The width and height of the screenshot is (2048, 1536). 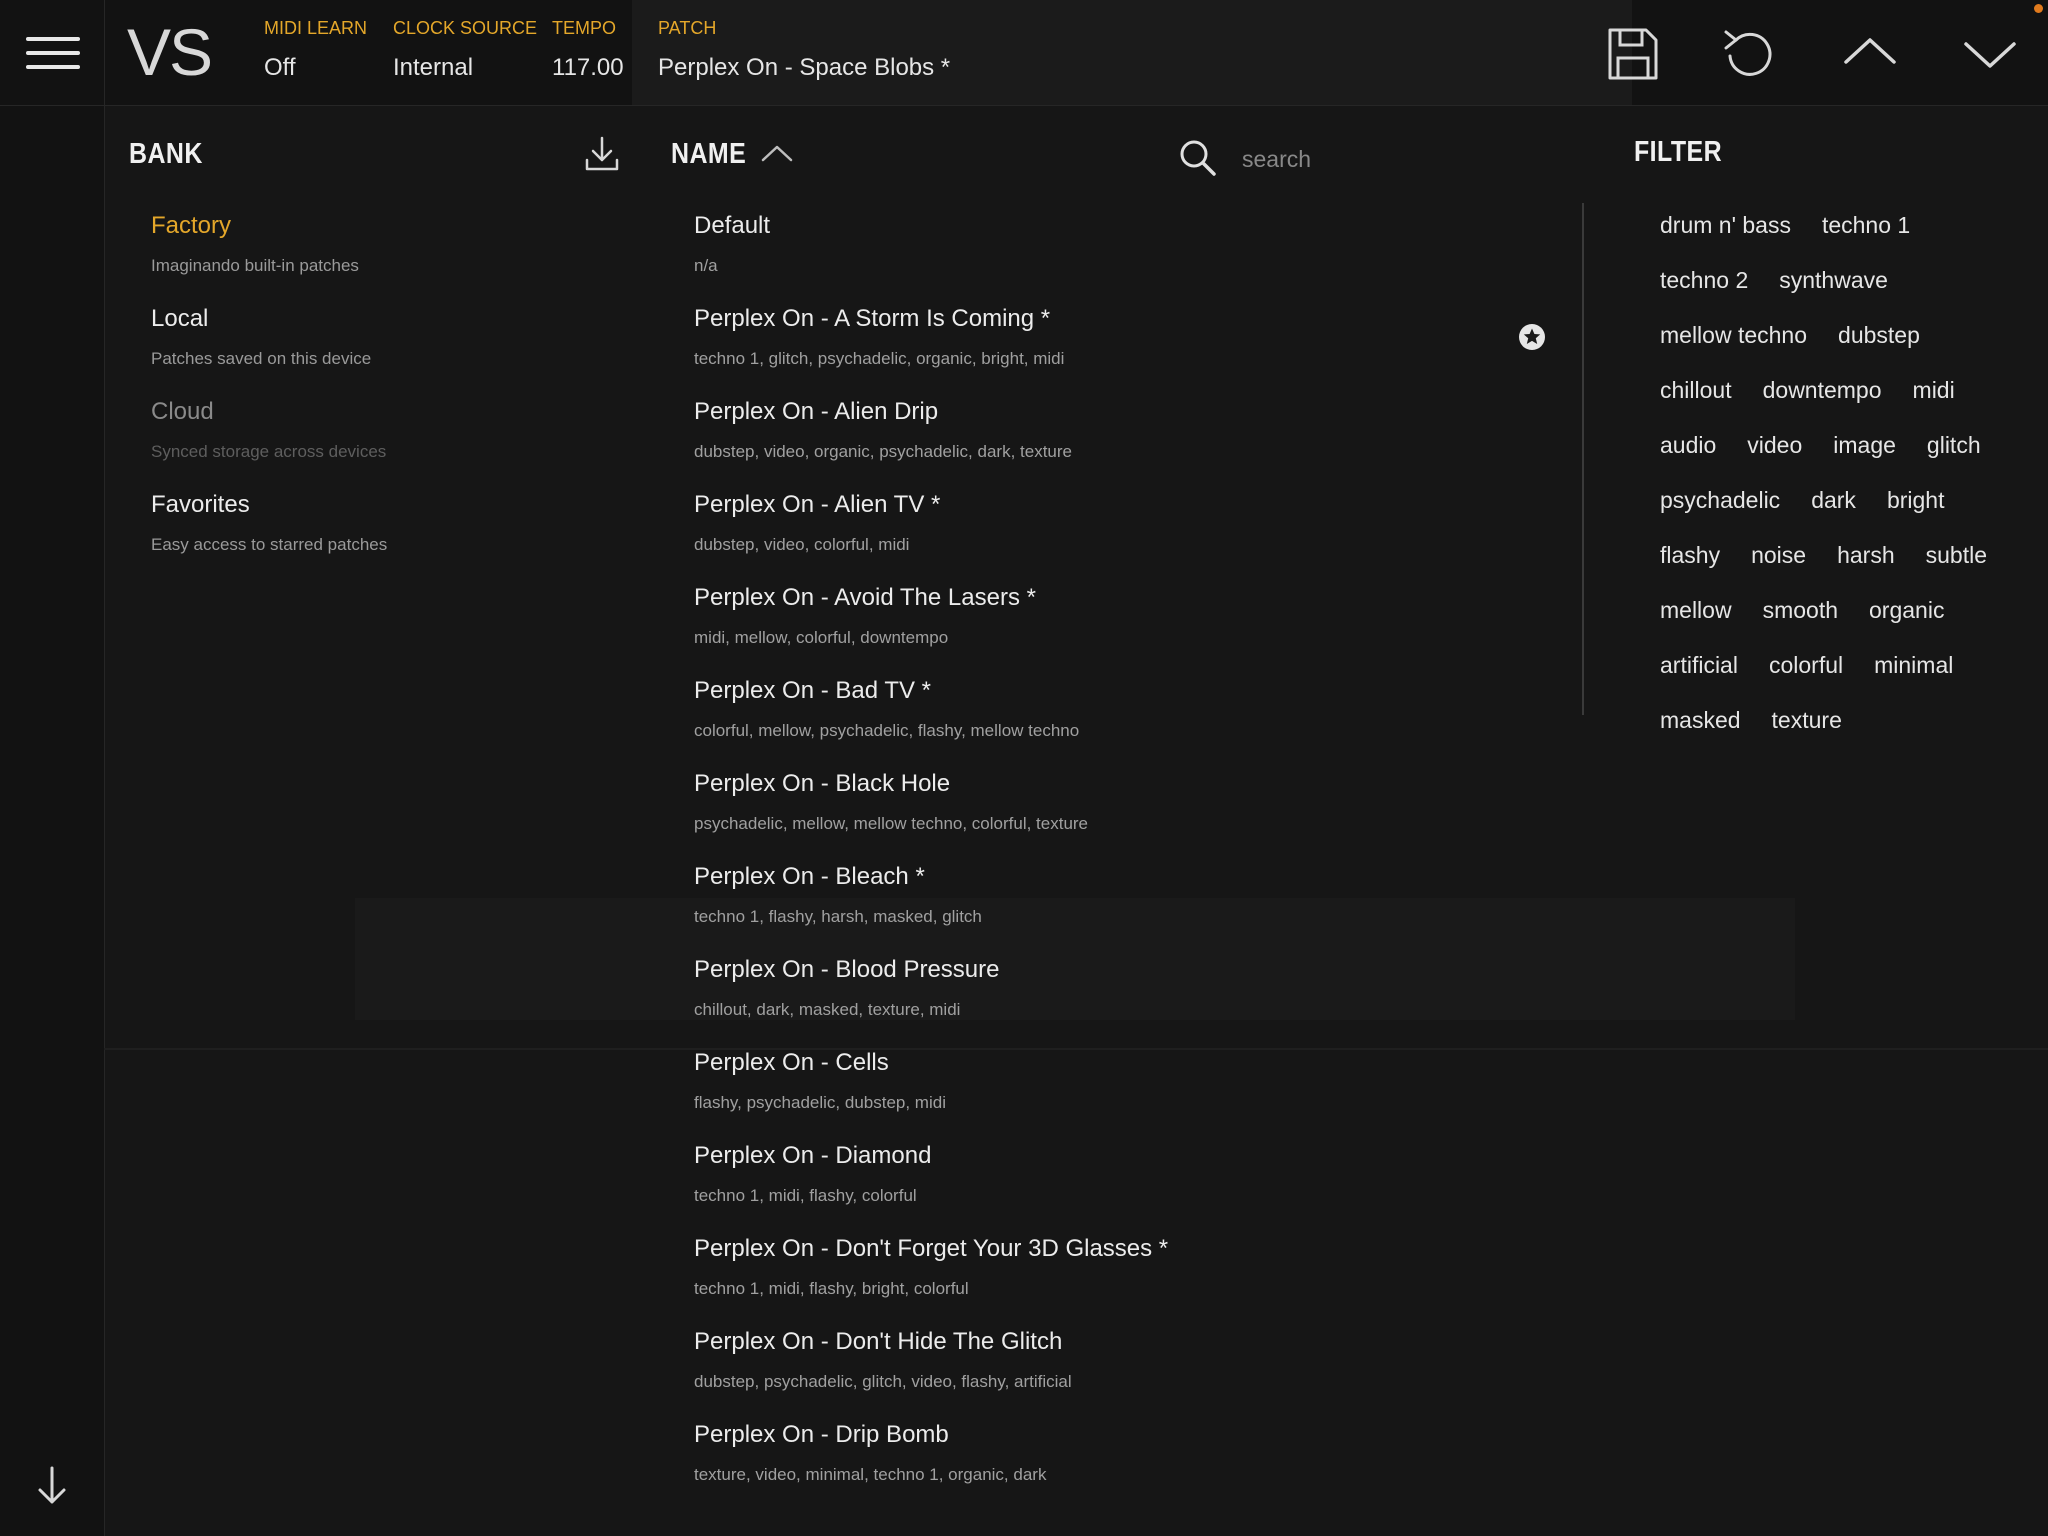 What do you see at coordinates (280, 68) in the screenshot?
I see `midi-learn-value: Off` at bounding box center [280, 68].